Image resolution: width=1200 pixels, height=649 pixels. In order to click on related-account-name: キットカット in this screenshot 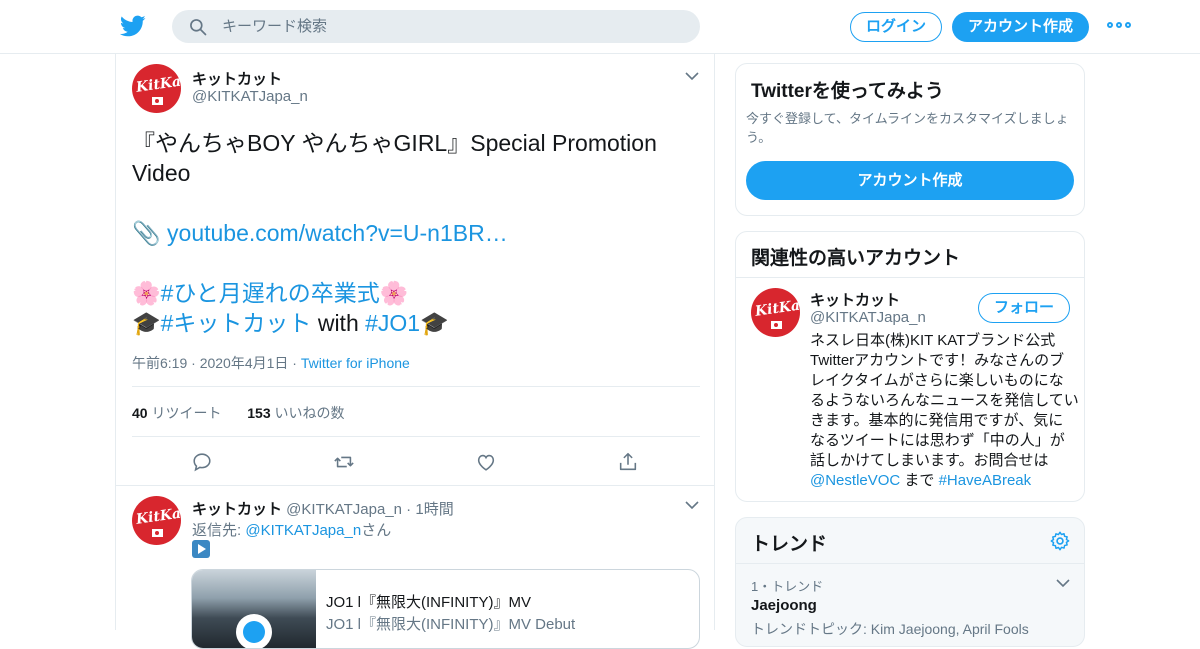, I will do `click(855, 299)`.